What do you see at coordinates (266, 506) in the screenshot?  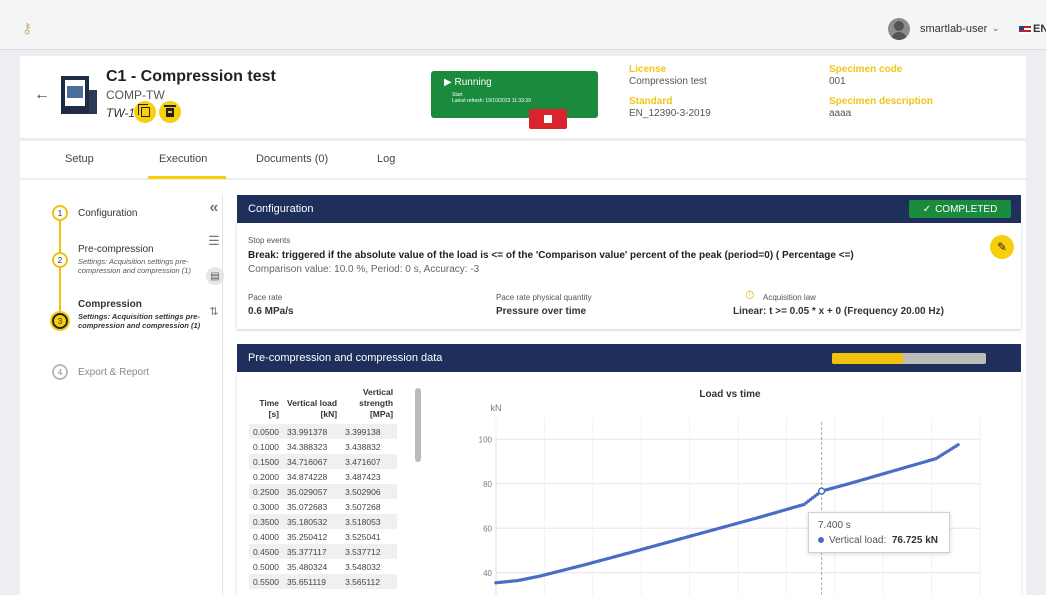 I see `table-cell: 0.3000` at bounding box center [266, 506].